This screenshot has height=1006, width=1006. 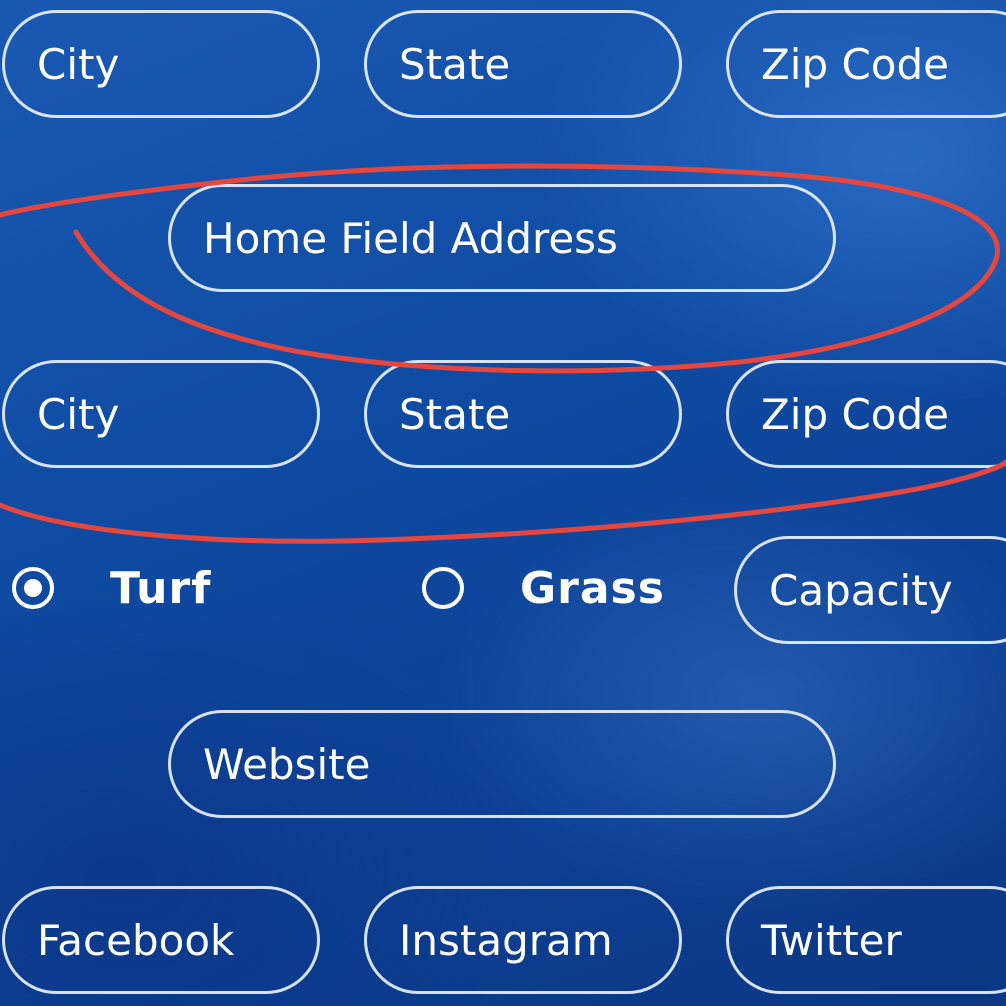 I want to click on radio-dot, so click(x=33, y=588).